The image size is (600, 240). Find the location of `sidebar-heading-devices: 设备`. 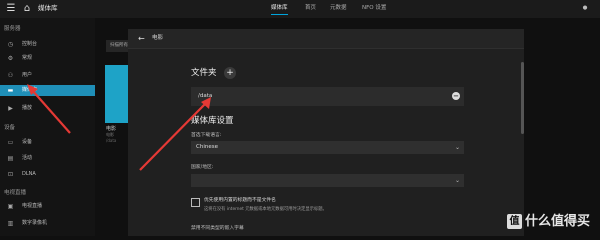

sidebar-heading-devices: 设备 is located at coordinates (10, 128).